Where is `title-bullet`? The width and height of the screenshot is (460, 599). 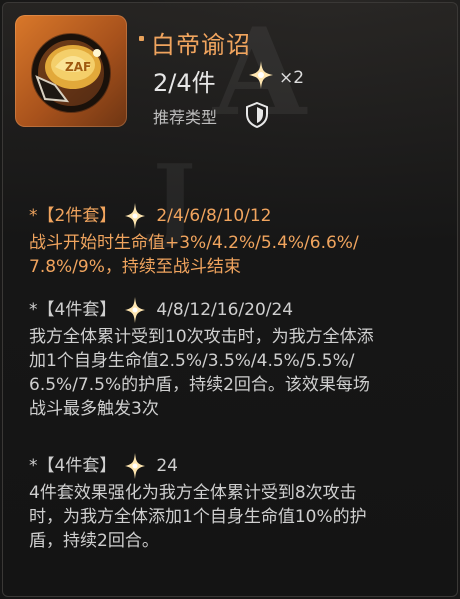 title-bullet is located at coordinates (141, 38).